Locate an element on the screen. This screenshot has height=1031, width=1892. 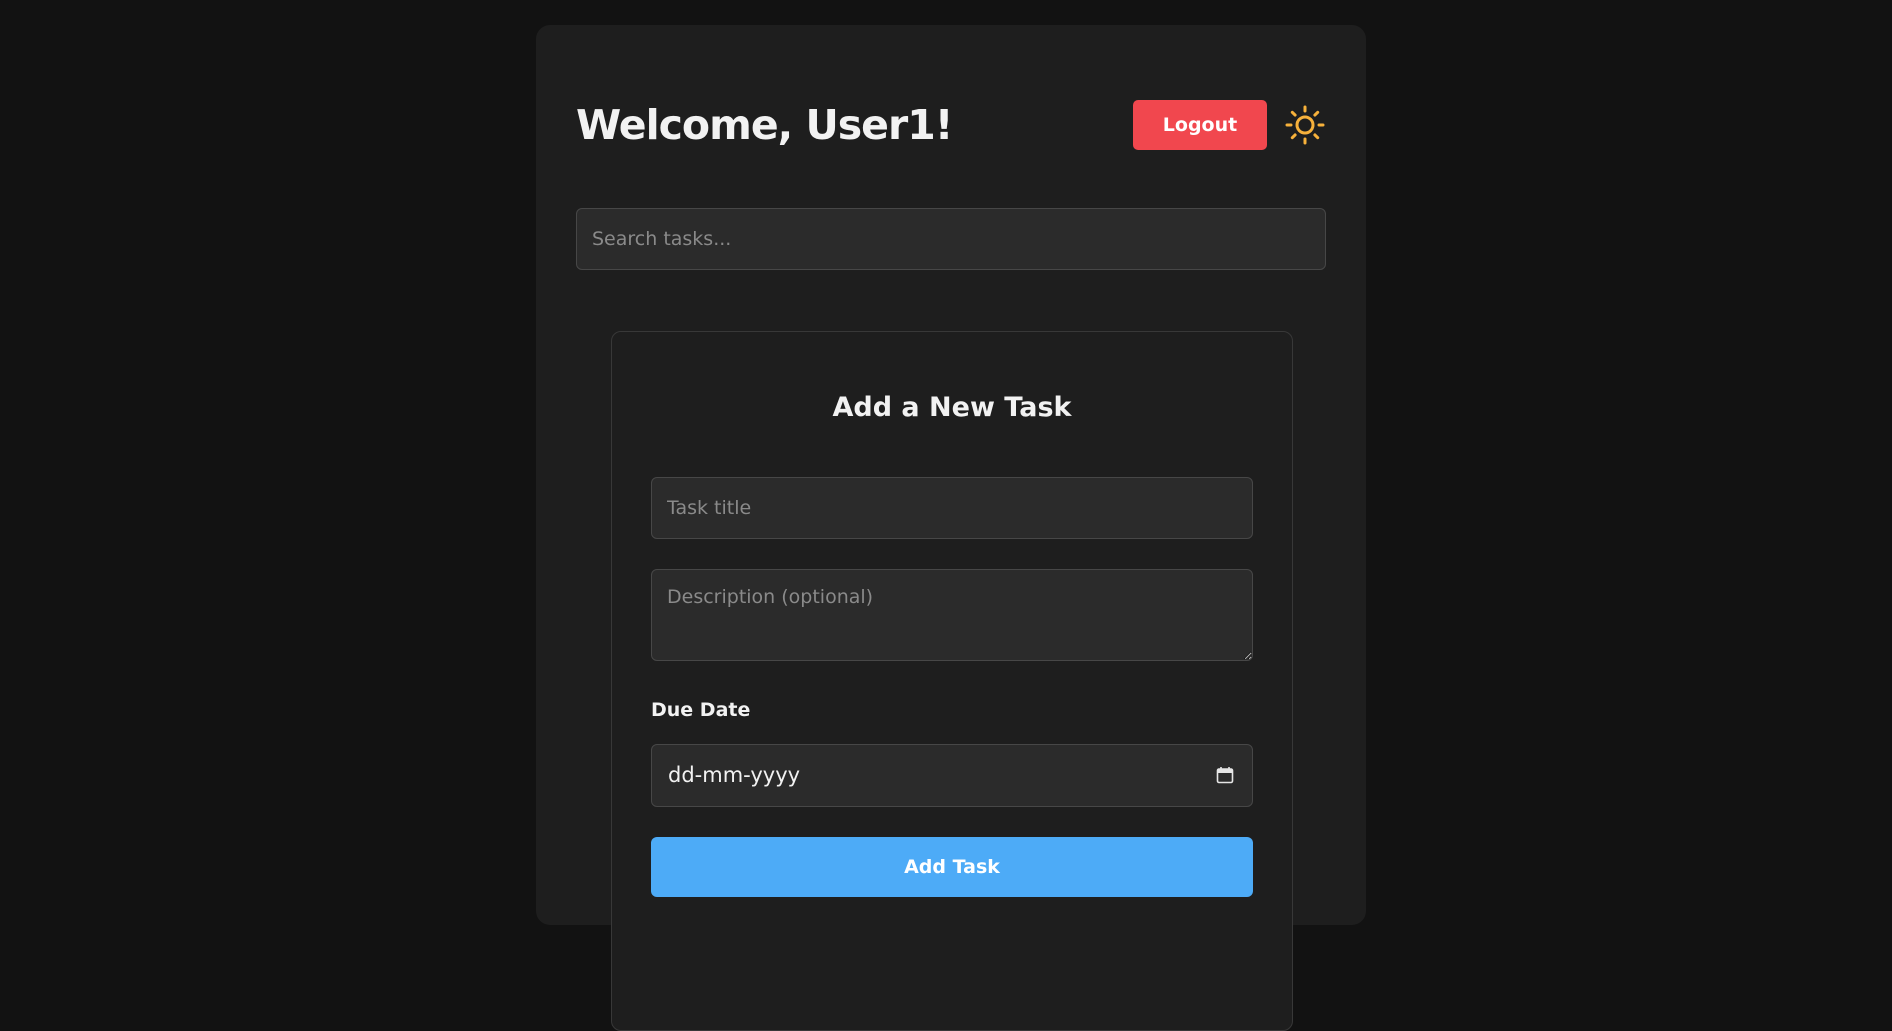
due-date-input: dd-mm-yyyy is located at coordinates (952, 775).